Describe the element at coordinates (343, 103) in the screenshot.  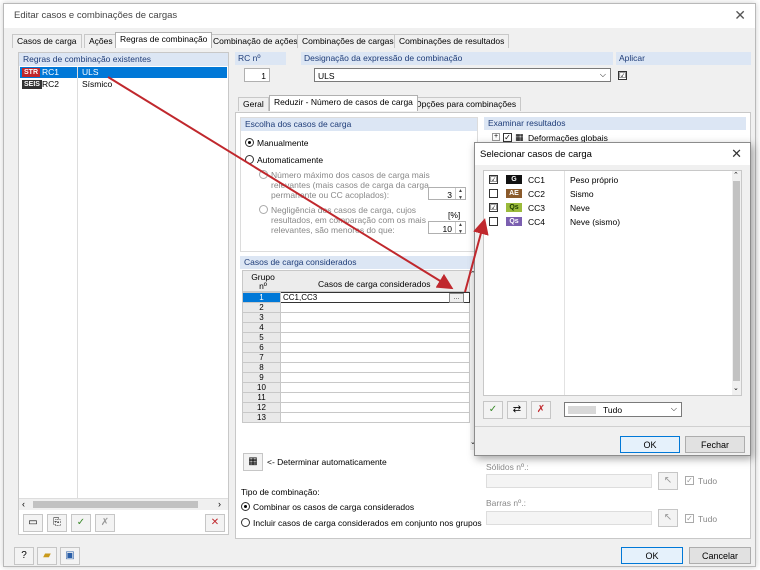
I see `subtab-reduzir: Reduzir - Número de casos de carga` at that location.